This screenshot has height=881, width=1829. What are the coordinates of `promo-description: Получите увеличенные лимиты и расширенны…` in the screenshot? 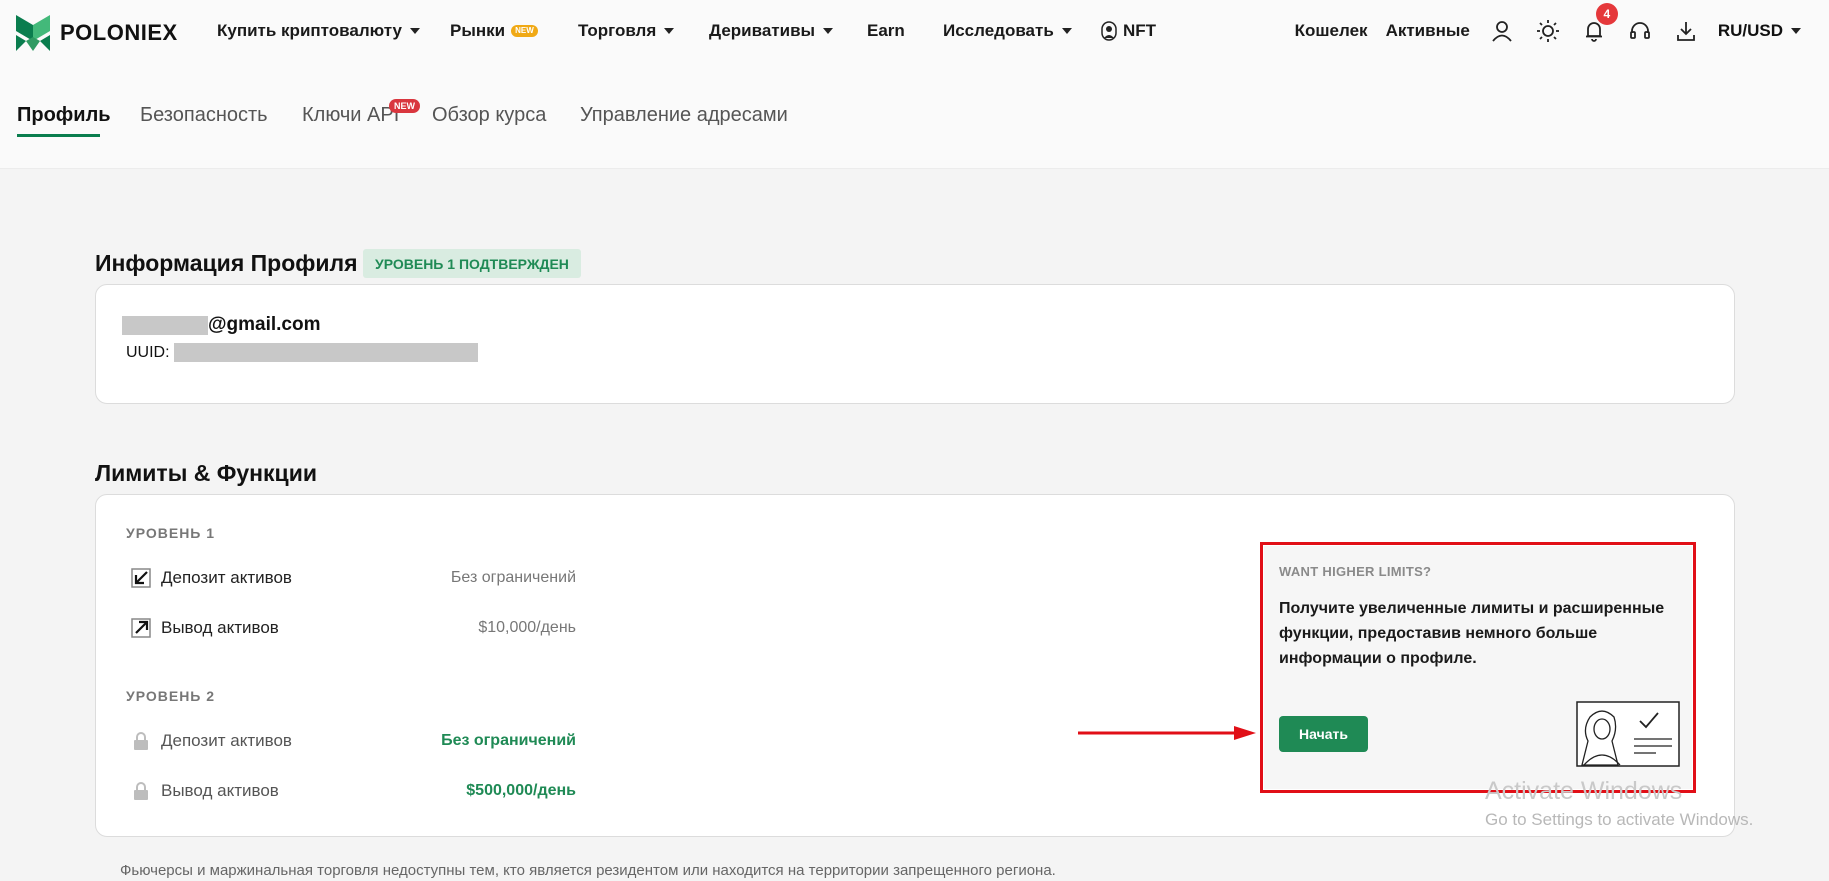 It's located at (1472, 633).